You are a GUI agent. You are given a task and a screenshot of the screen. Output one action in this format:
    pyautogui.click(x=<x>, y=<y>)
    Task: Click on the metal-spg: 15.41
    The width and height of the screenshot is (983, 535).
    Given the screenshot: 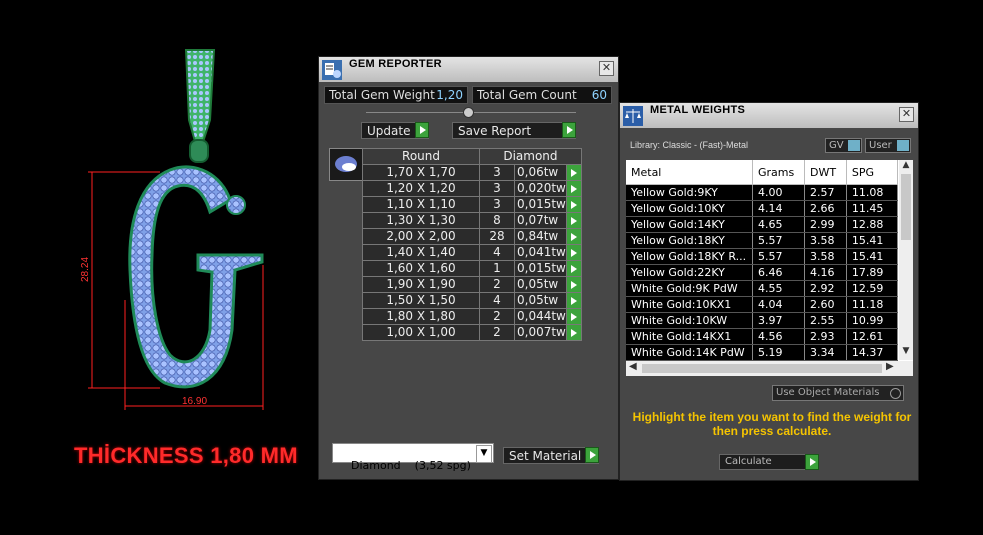 What is the action you would take?
    pyautogui.click(x=872, y=256)
    